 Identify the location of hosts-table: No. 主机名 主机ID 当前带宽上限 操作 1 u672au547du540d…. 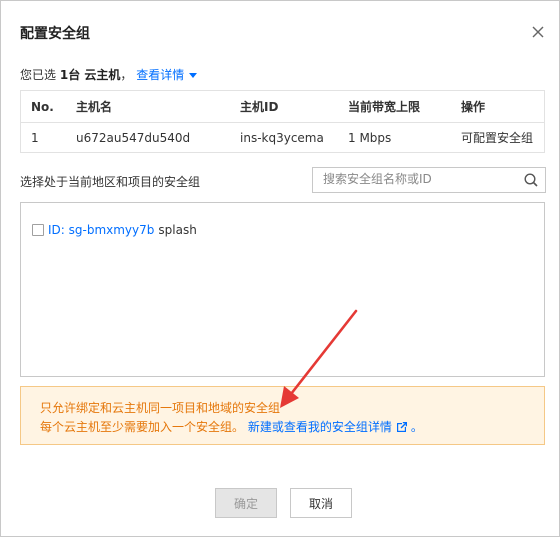
(282, 121).